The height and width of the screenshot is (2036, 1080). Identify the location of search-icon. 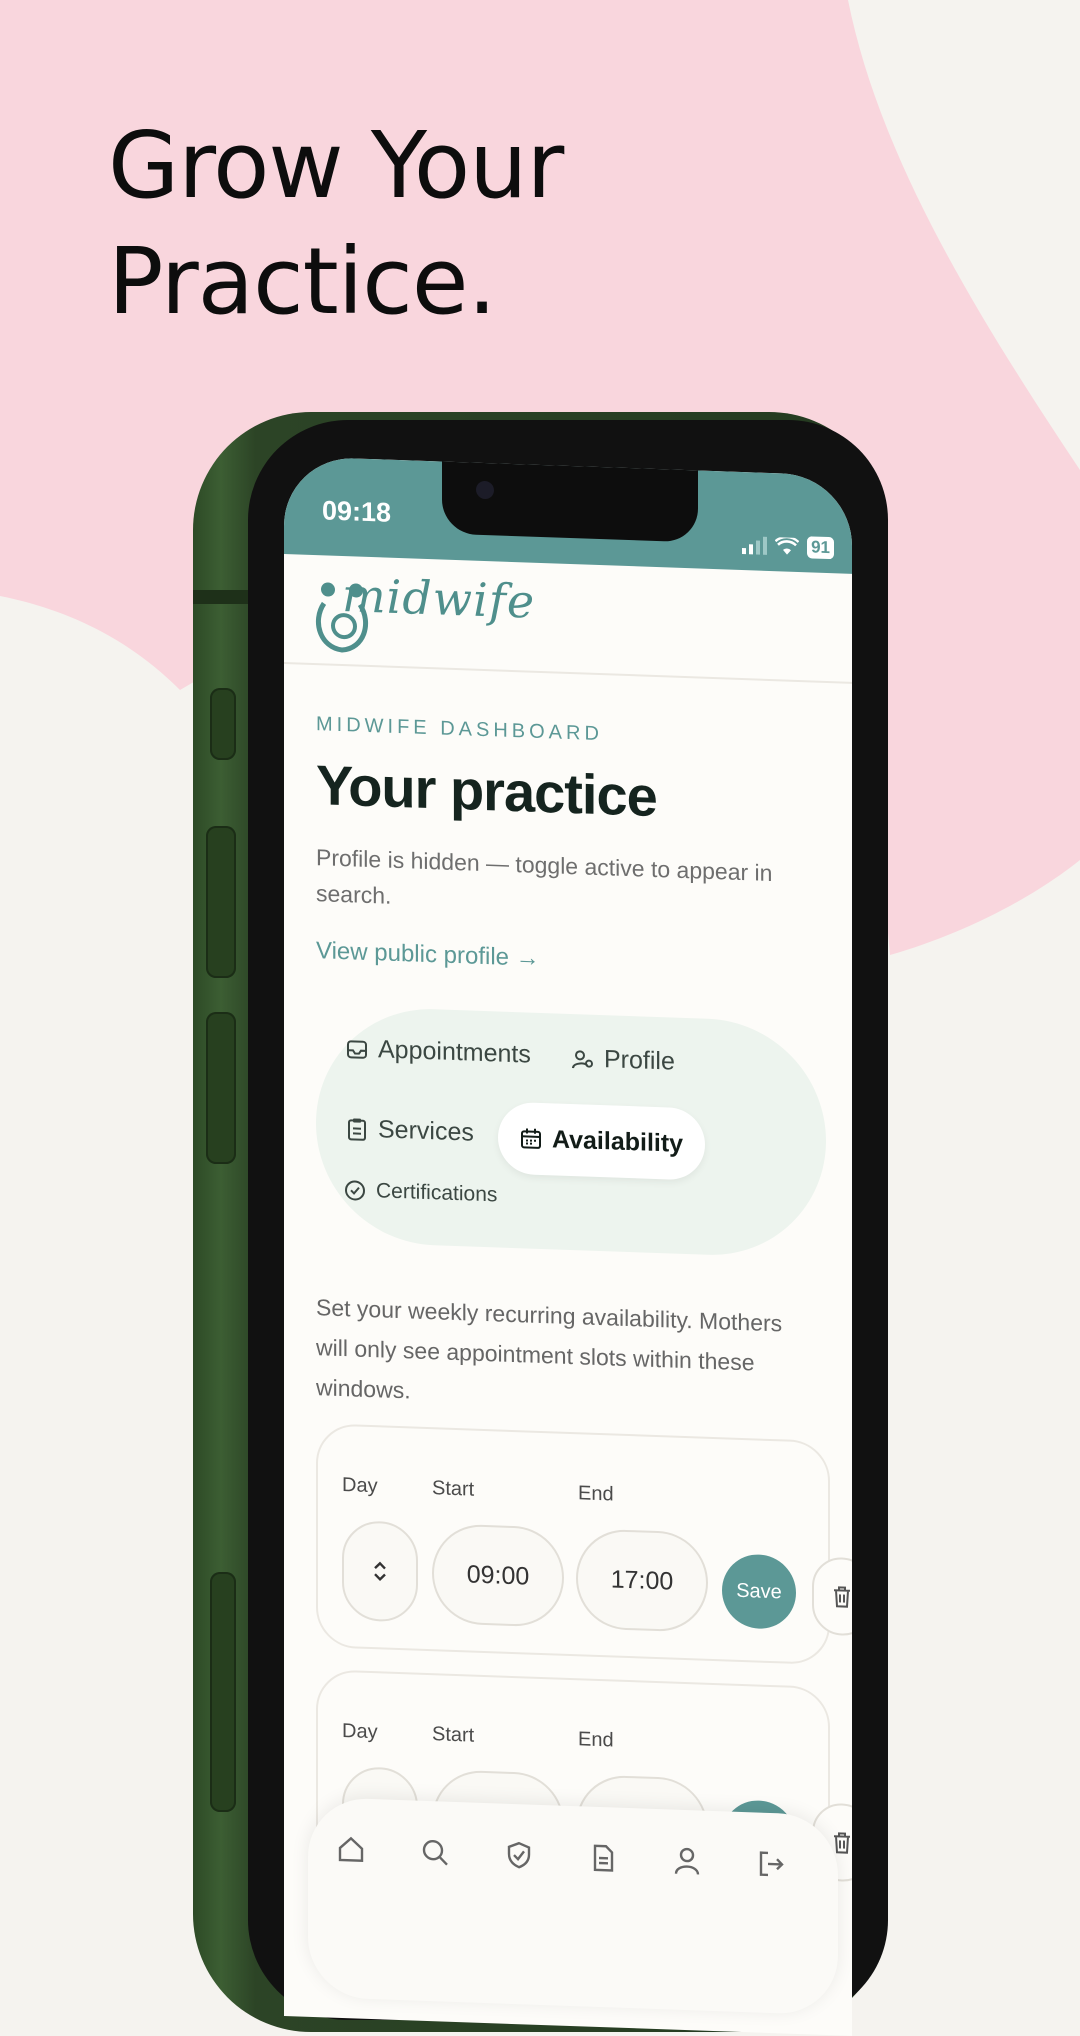
(435, 1852).